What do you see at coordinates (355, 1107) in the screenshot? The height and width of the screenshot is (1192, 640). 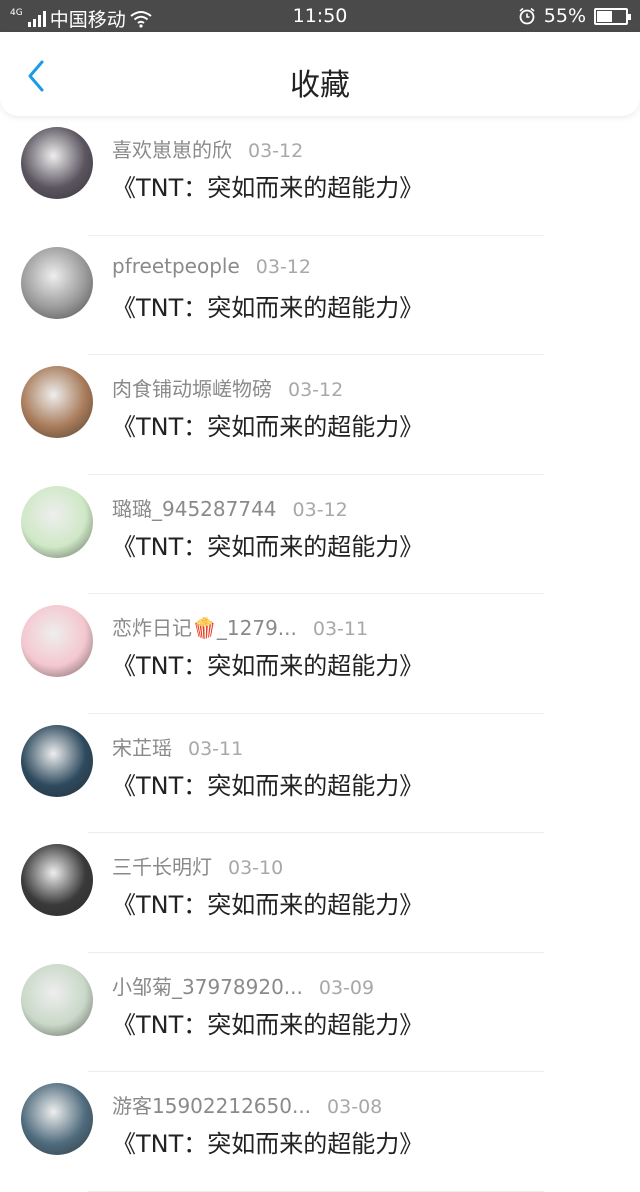 I see `date: 03-08` at bounding box center [355, 1107].